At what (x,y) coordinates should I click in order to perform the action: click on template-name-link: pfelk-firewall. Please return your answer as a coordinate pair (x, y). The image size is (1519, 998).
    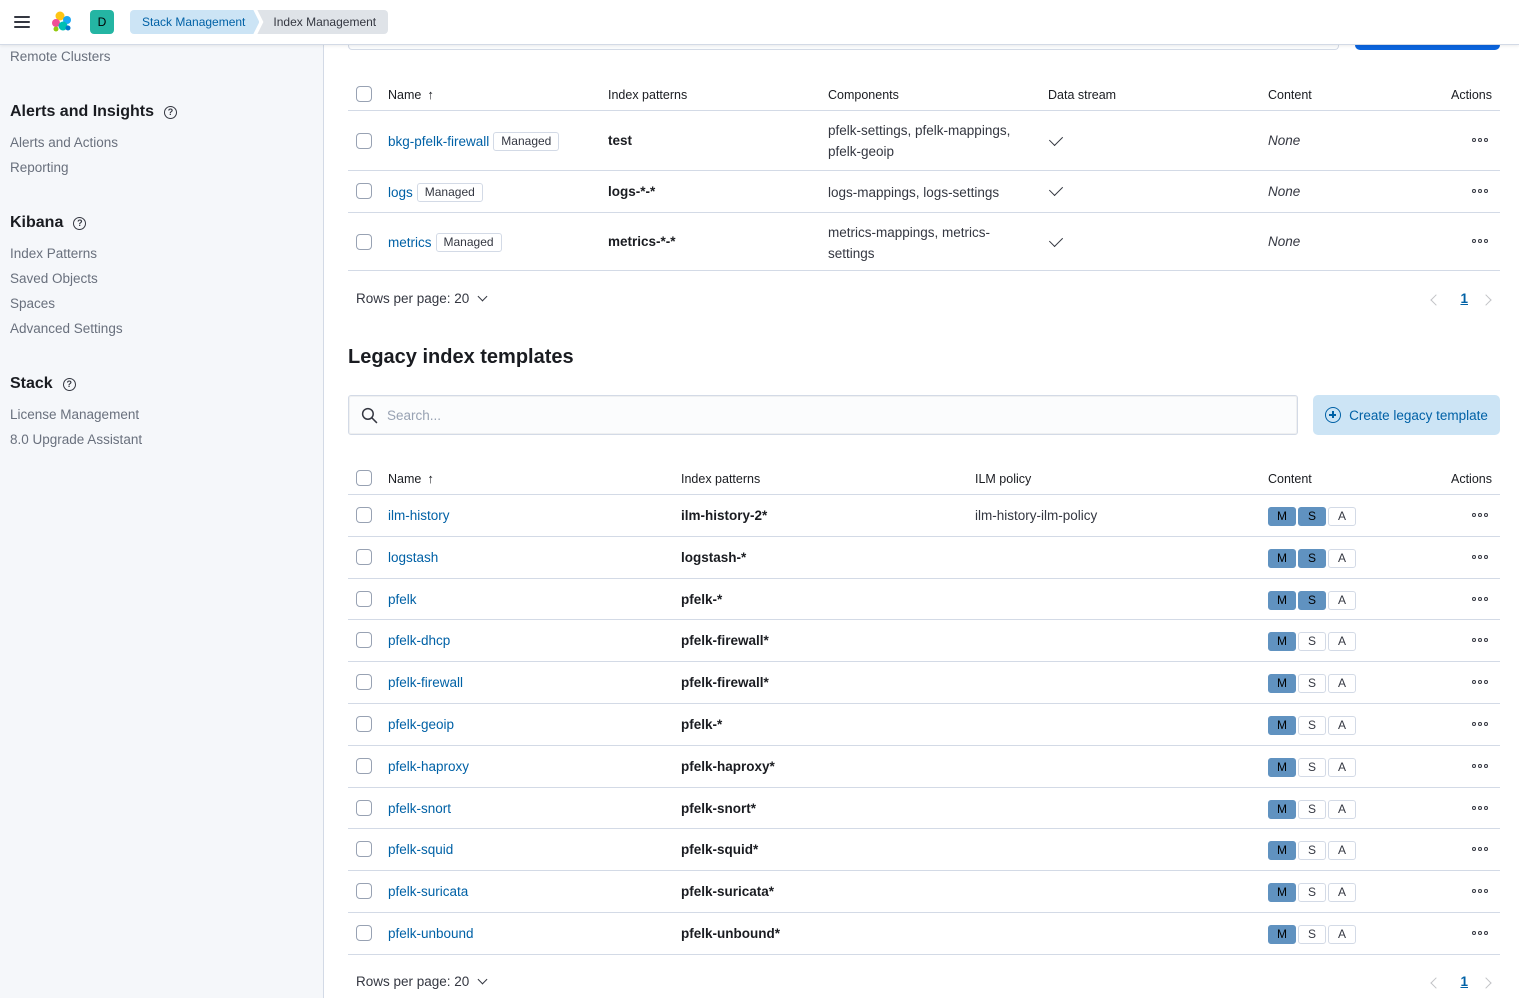
    Looking at the image, I should click on (425, 682).